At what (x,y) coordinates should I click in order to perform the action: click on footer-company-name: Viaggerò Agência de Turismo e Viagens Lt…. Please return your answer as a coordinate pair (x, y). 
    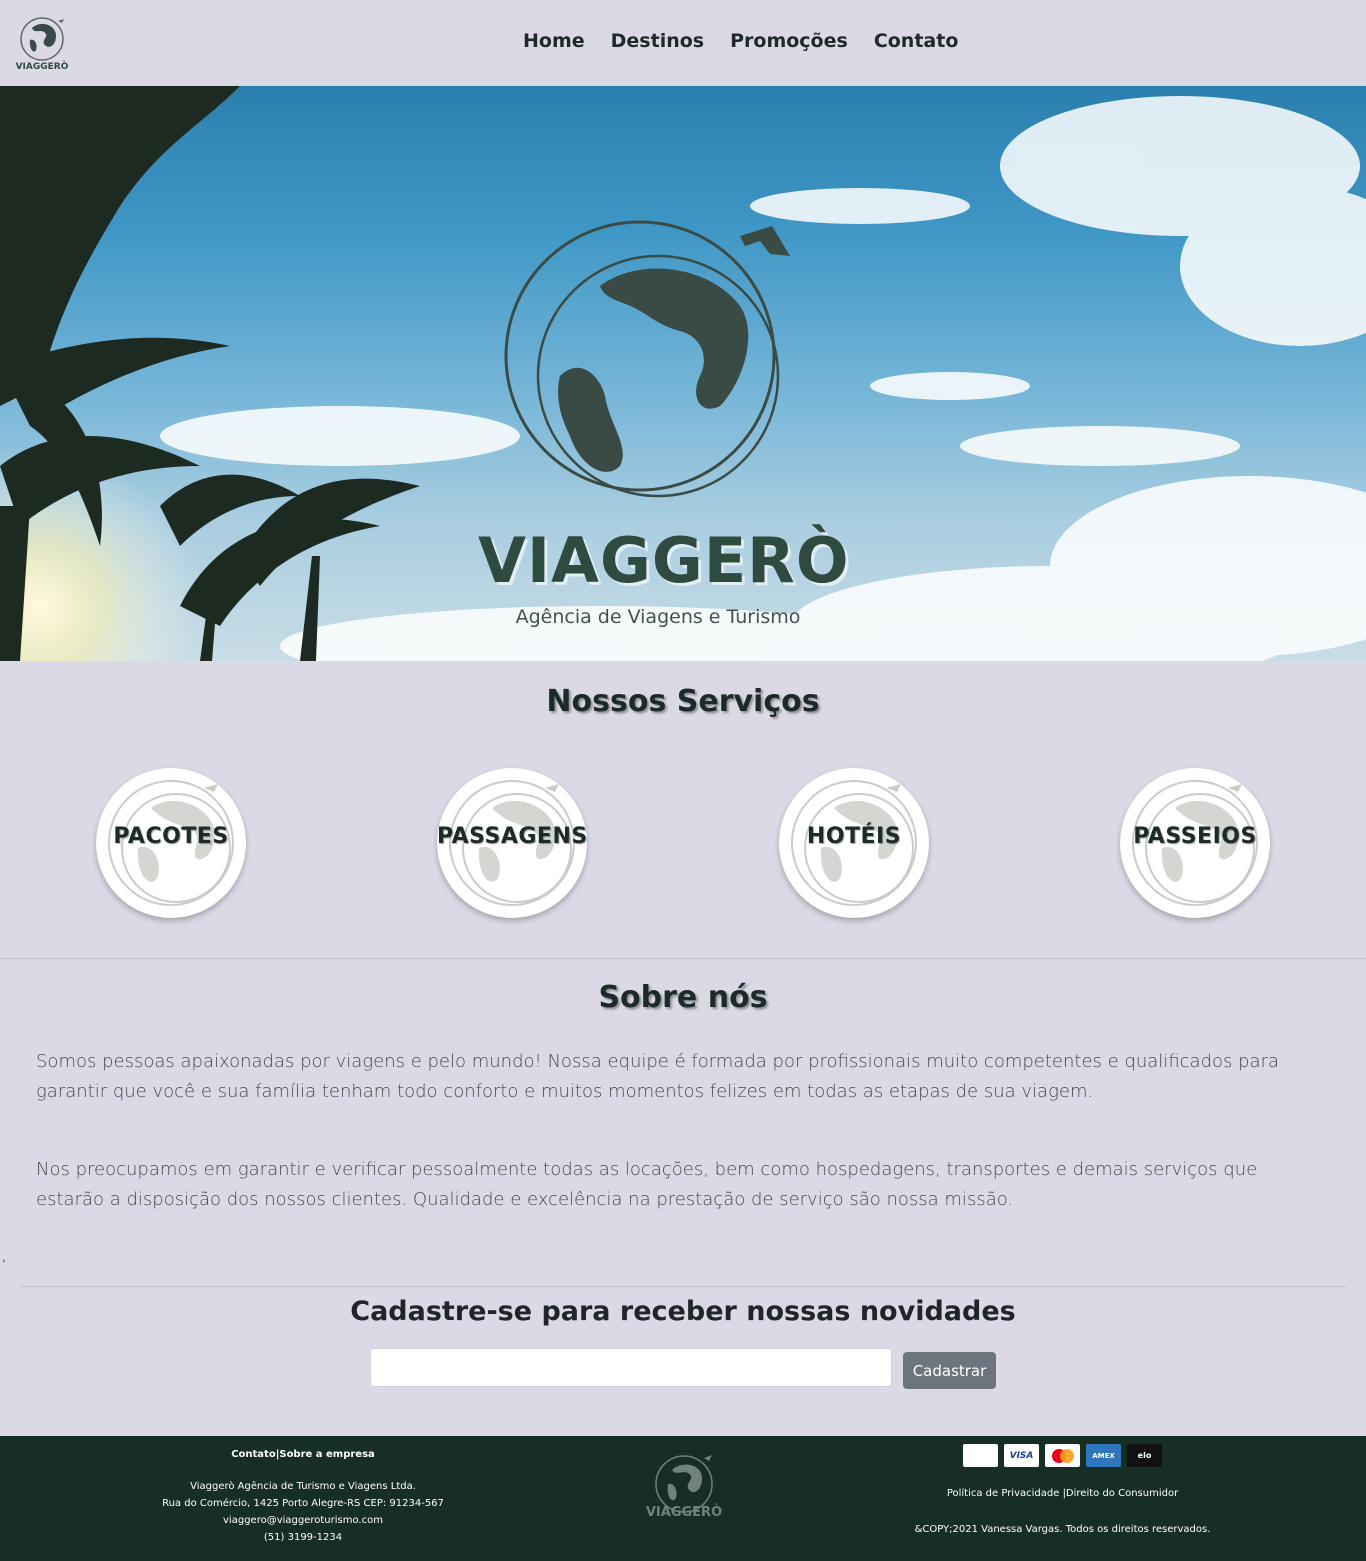
    Looking at the image, I should click on (303, 1486).